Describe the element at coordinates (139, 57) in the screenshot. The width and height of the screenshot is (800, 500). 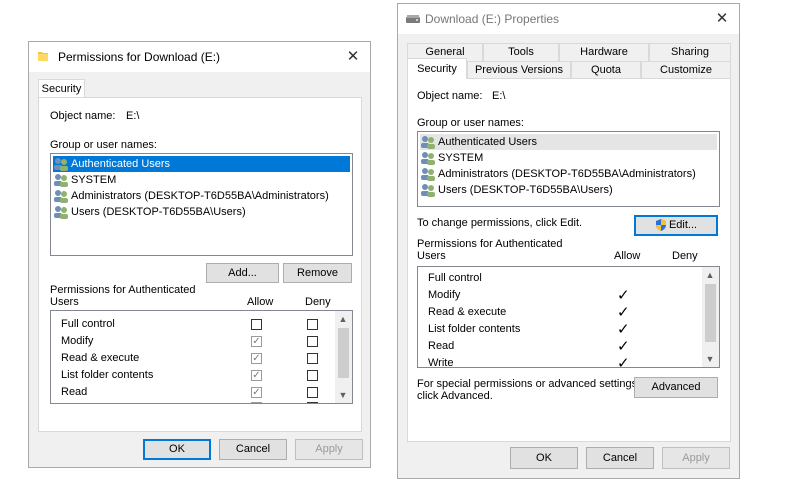
I see `dialog-title: Permissions for Download (E:)` at that location.